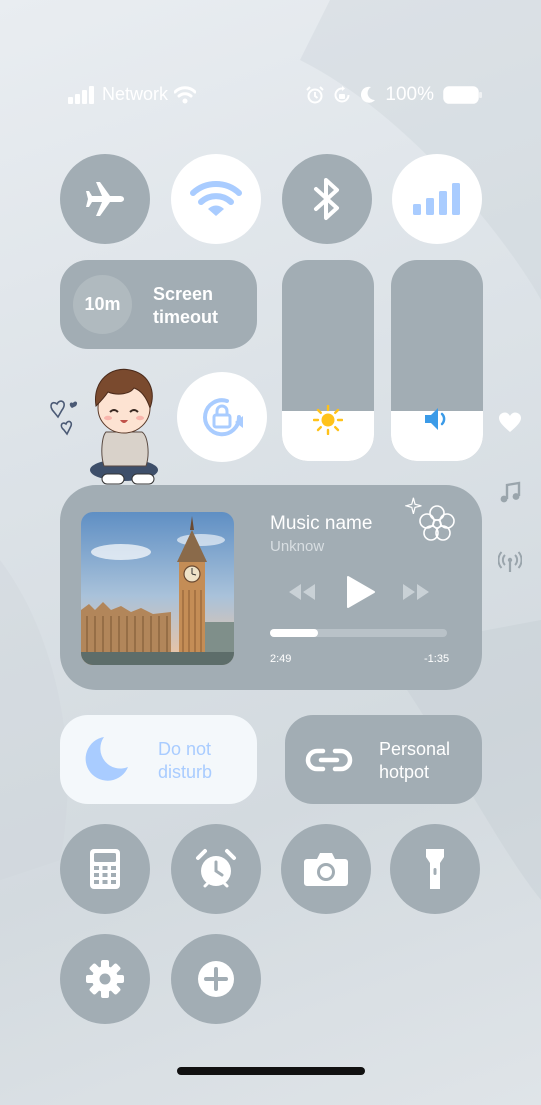  Describe the element at coordinates (185, 306) in the screenshot. I see `screen-timeout-label: Screen timeout` at that location.